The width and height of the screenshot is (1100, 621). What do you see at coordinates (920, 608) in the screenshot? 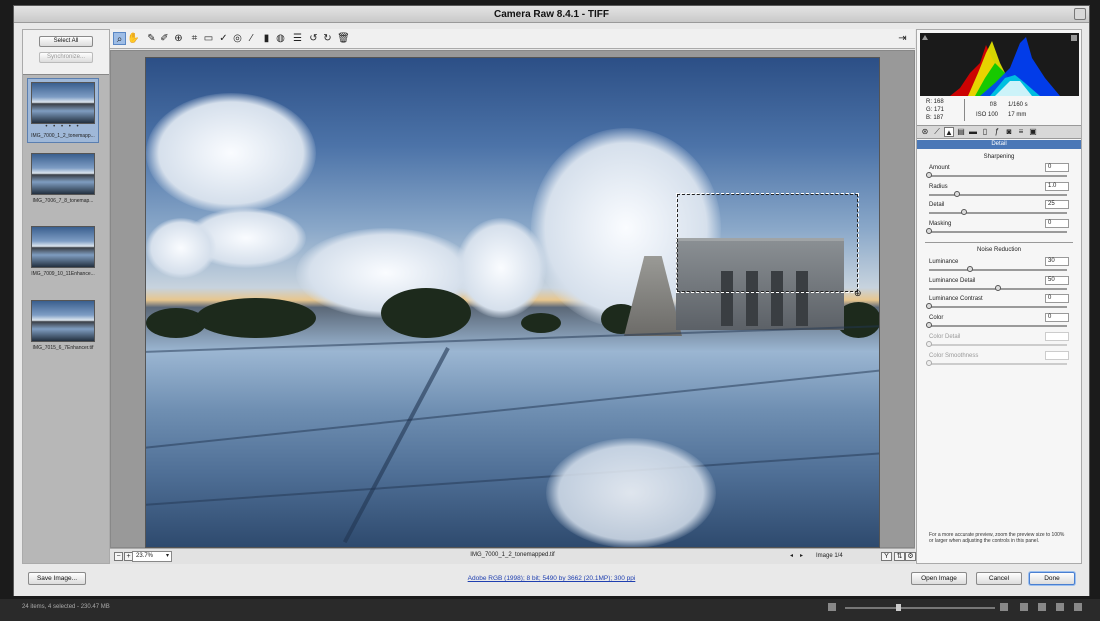
I see `thumbnail-size-slider` at bounding box center [920, 608].